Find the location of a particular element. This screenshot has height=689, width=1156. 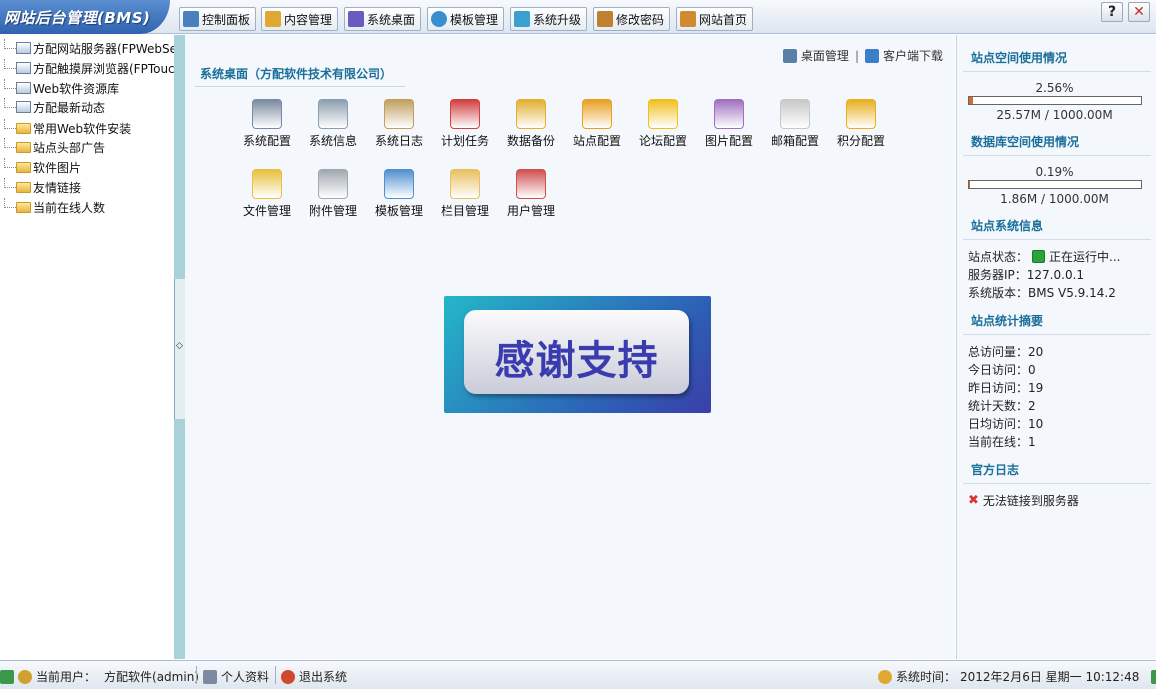

template-icon is located at coordinates (439, 19).